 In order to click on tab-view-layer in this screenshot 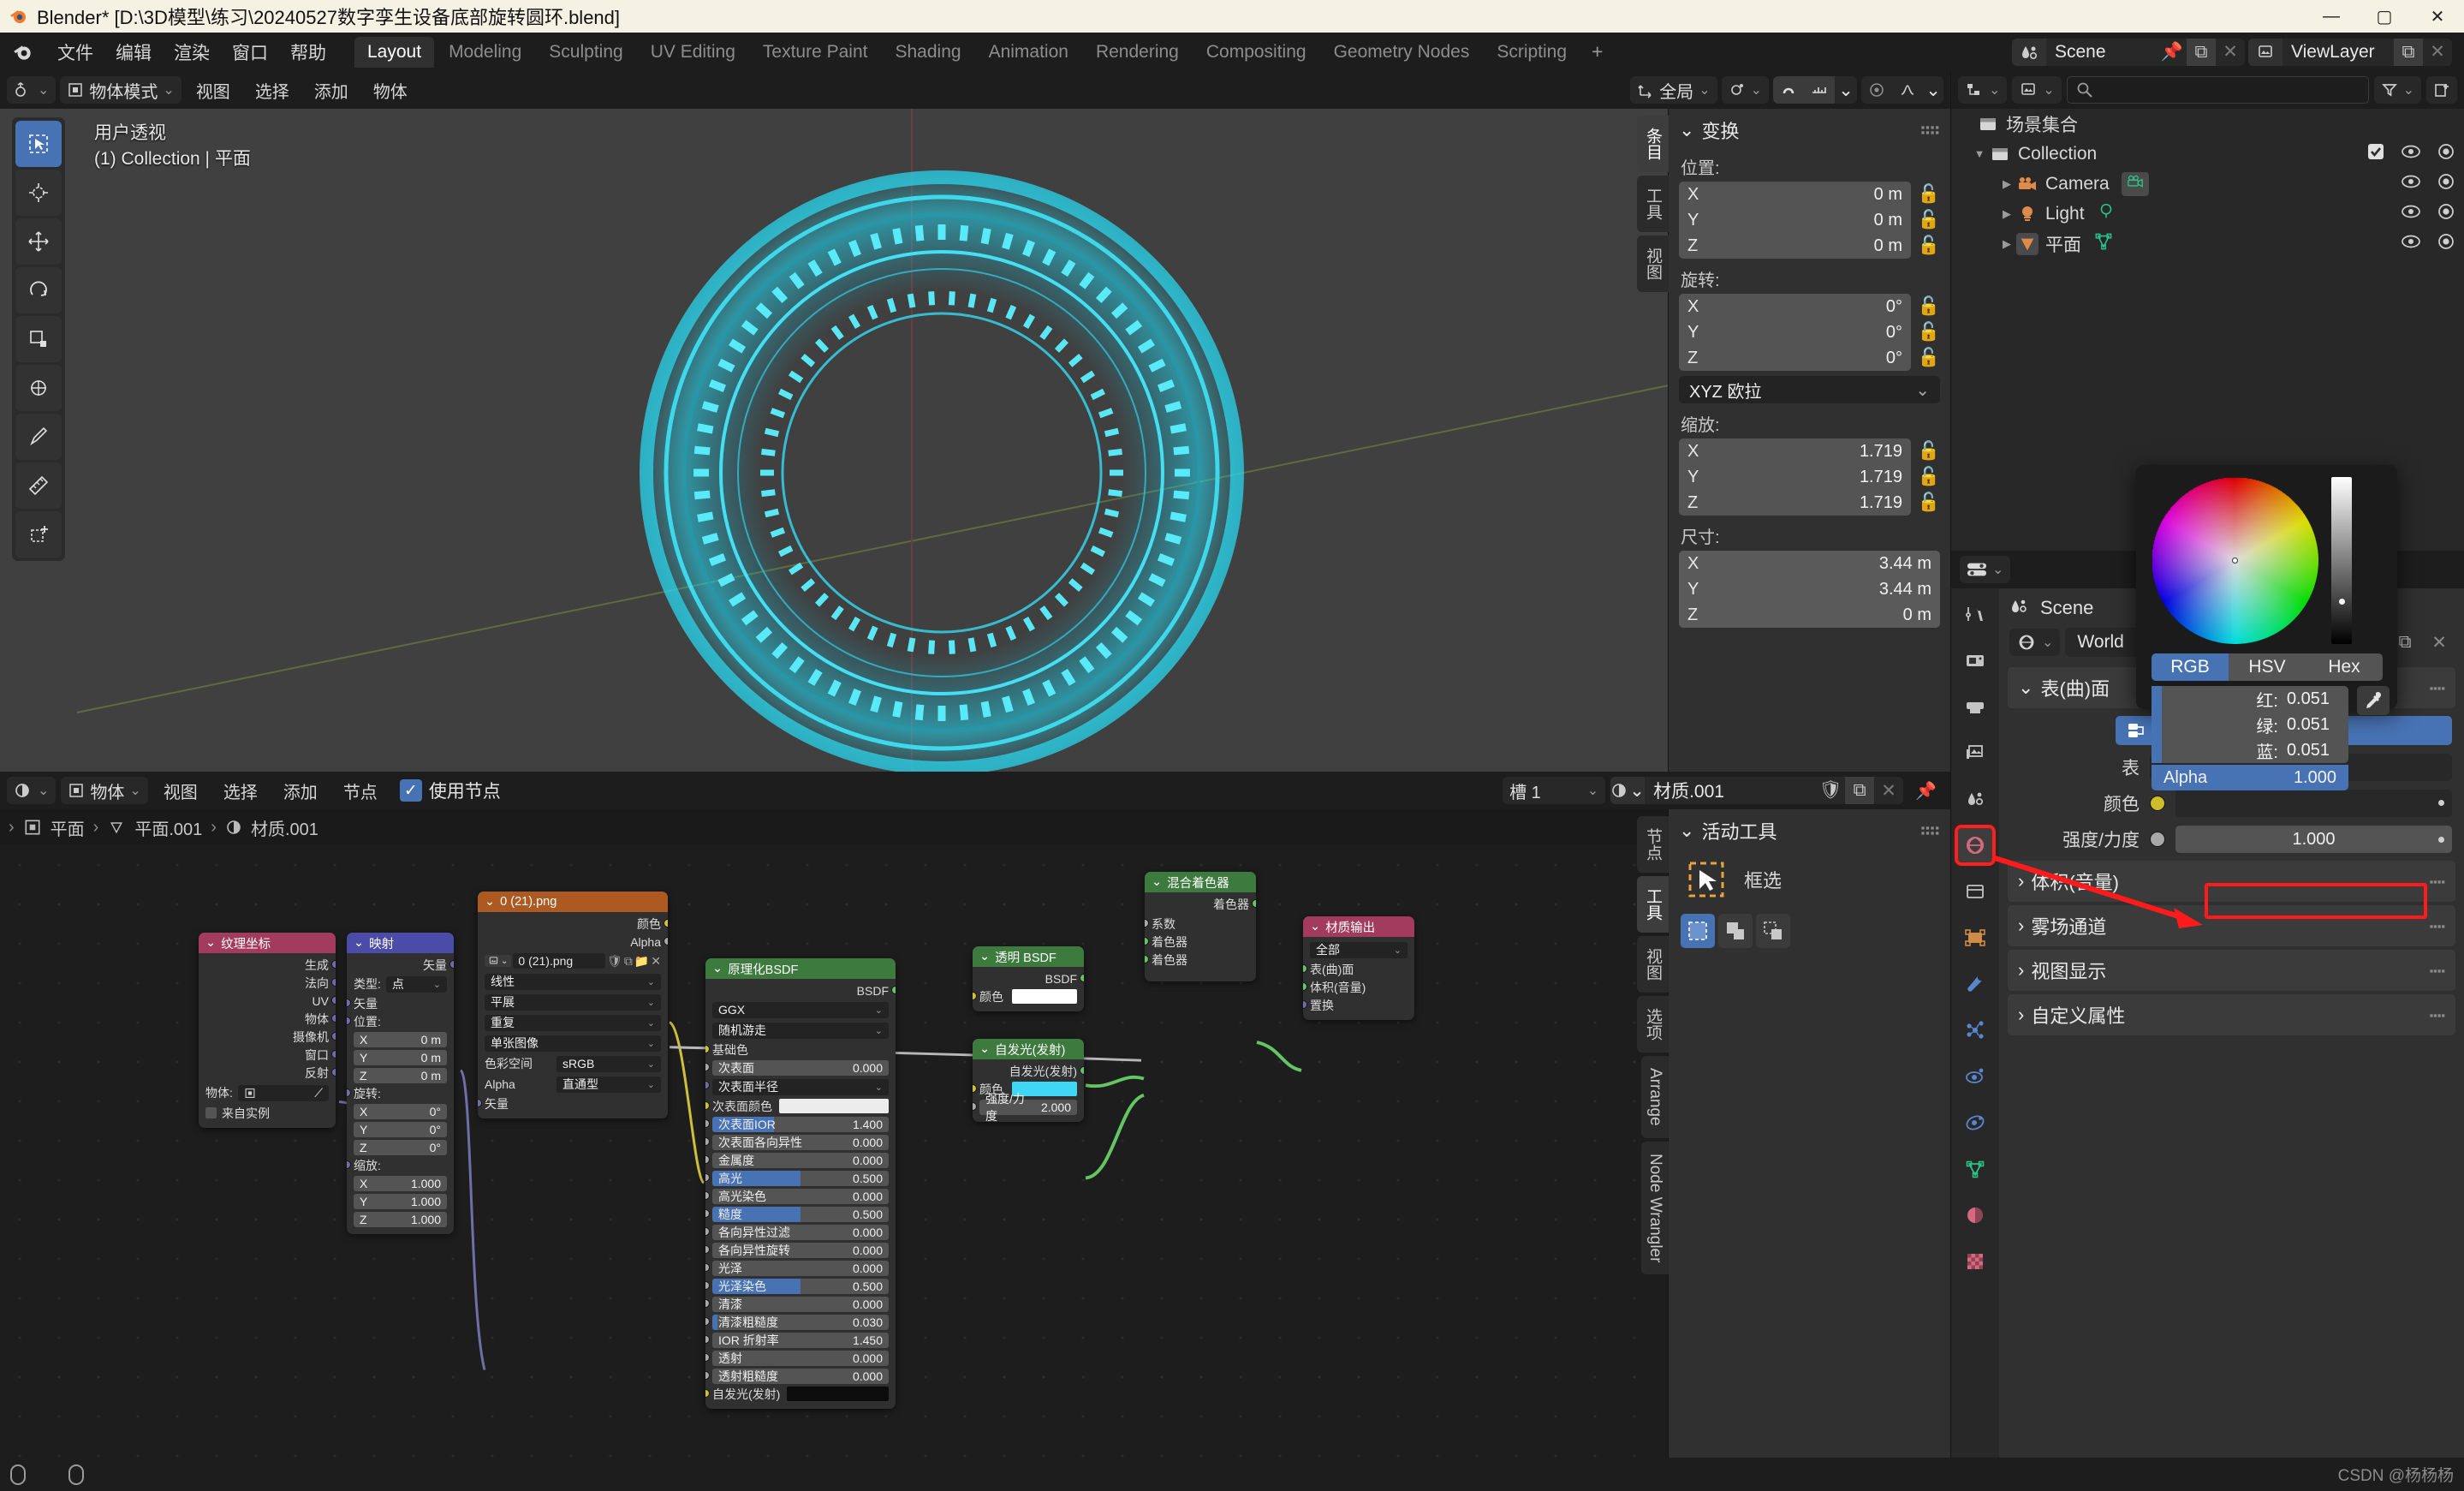, I will do `click(1975, 753)`.